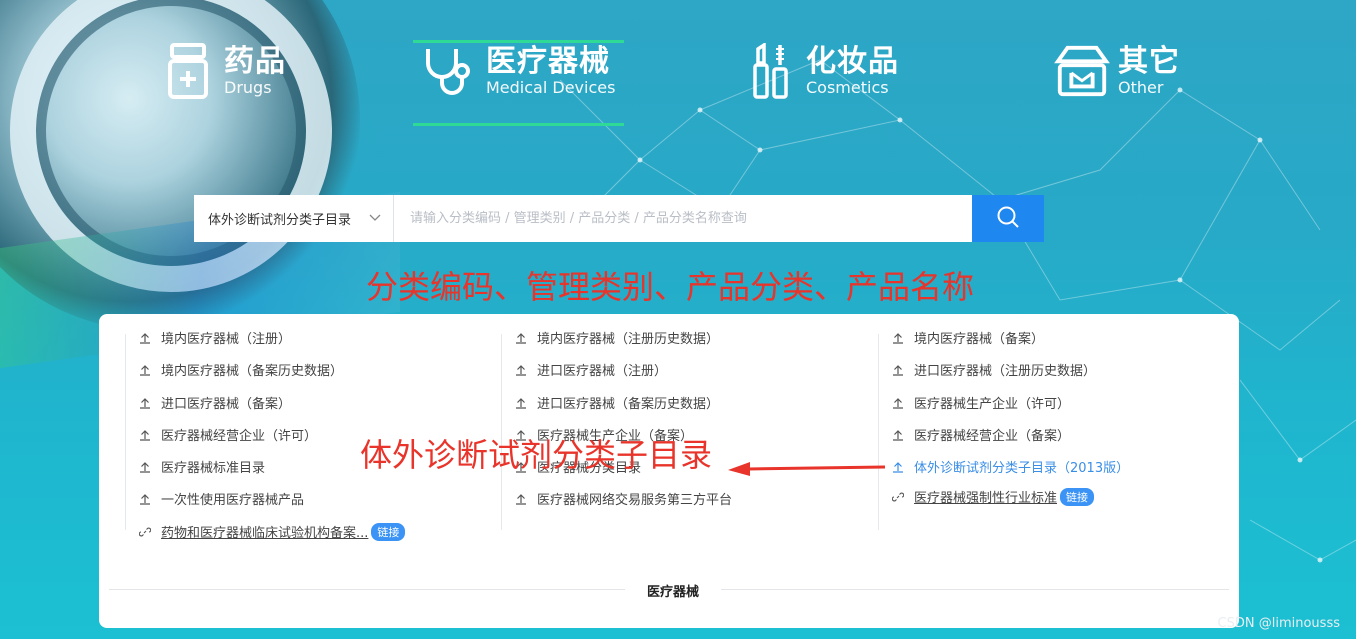 The height and width of the screenshot is (639, 1356). What do you see at coordinates (635, 500) in the screenshot?
I see `list-item-label: 医疗器械网络交易服务第三方平台` at bounding box center [635, 500].